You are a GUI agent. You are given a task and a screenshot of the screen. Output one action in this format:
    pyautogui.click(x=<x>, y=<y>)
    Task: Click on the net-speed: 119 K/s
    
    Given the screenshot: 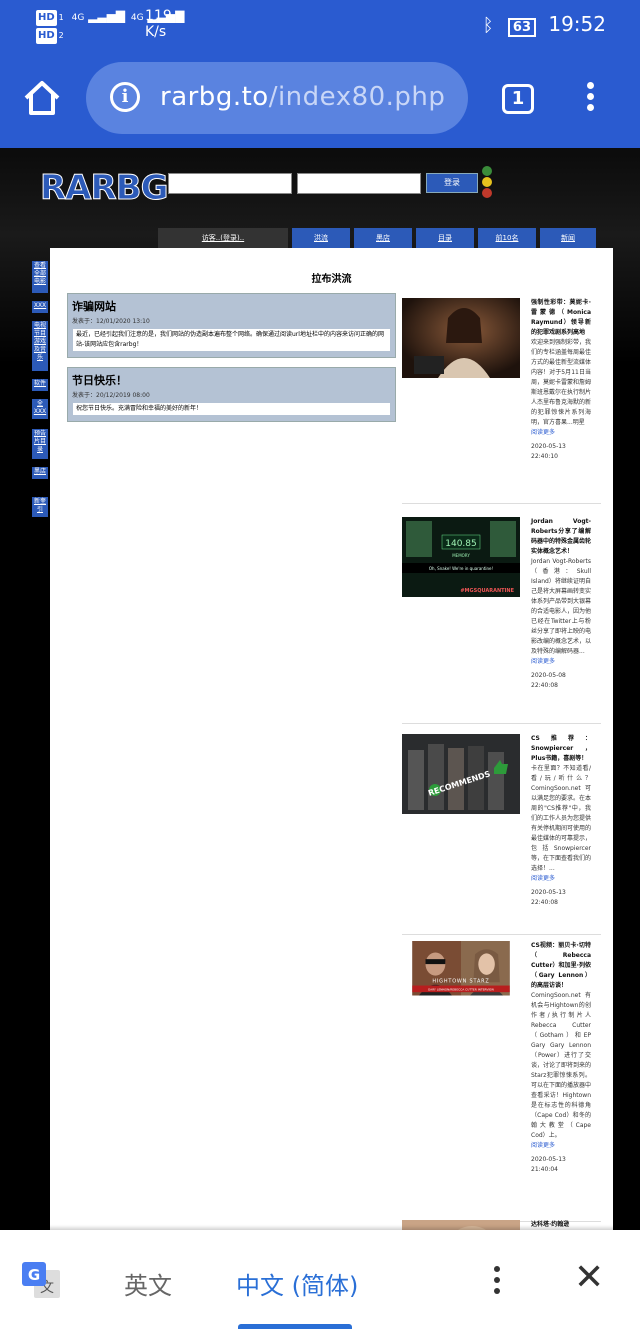 What is the action you would take?
    pyautogui.click(x=158, y=24)
    